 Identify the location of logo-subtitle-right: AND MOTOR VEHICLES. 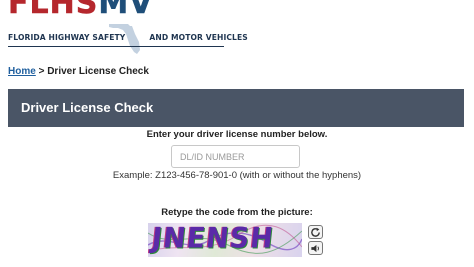
(198, 37).